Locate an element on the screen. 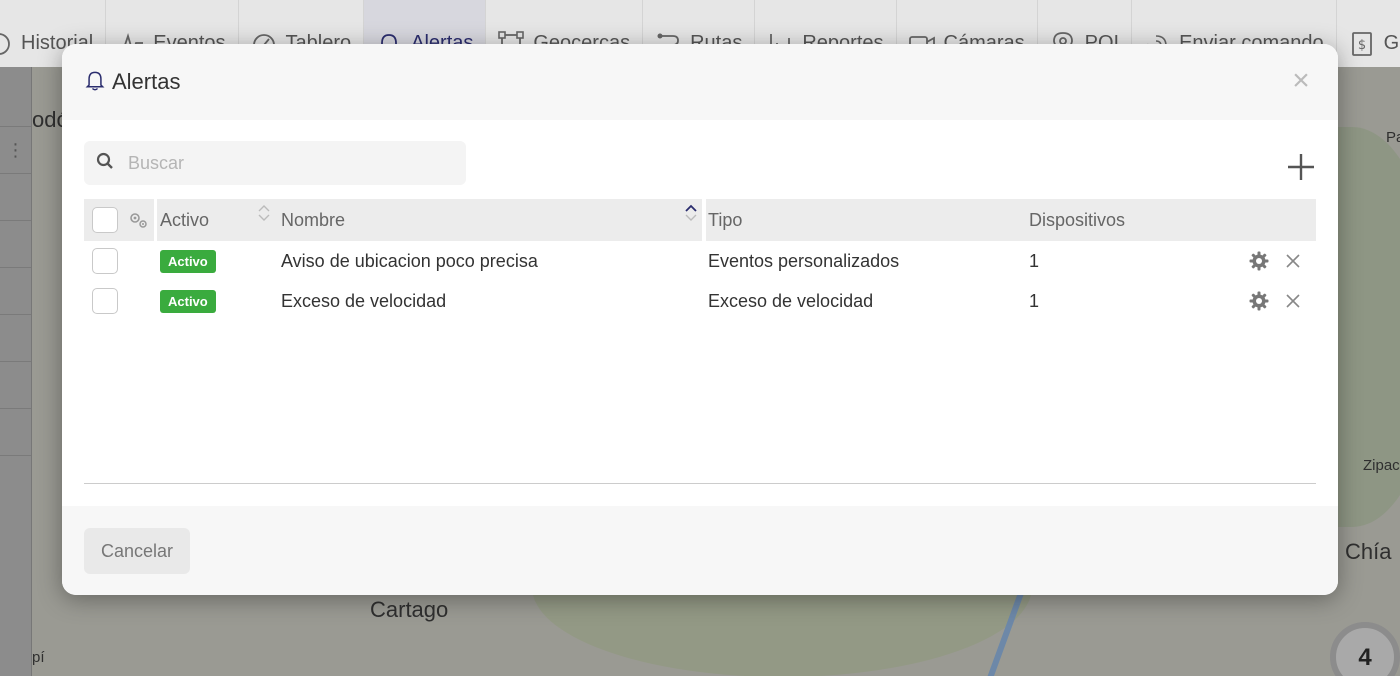 The image size is (1400, 676). nav-item-gastos: $ Gastos is located at coordinates (1368, 33).